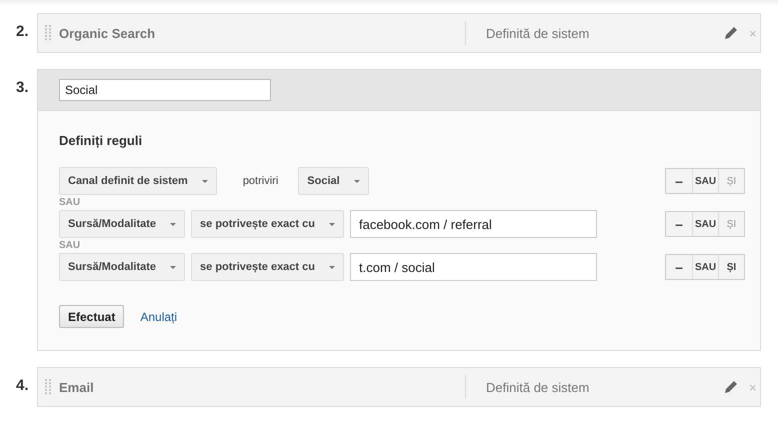  Describe the element at coordinates (107, 33) in the screenshot. I see `channel-name: Organic Search` at that location.